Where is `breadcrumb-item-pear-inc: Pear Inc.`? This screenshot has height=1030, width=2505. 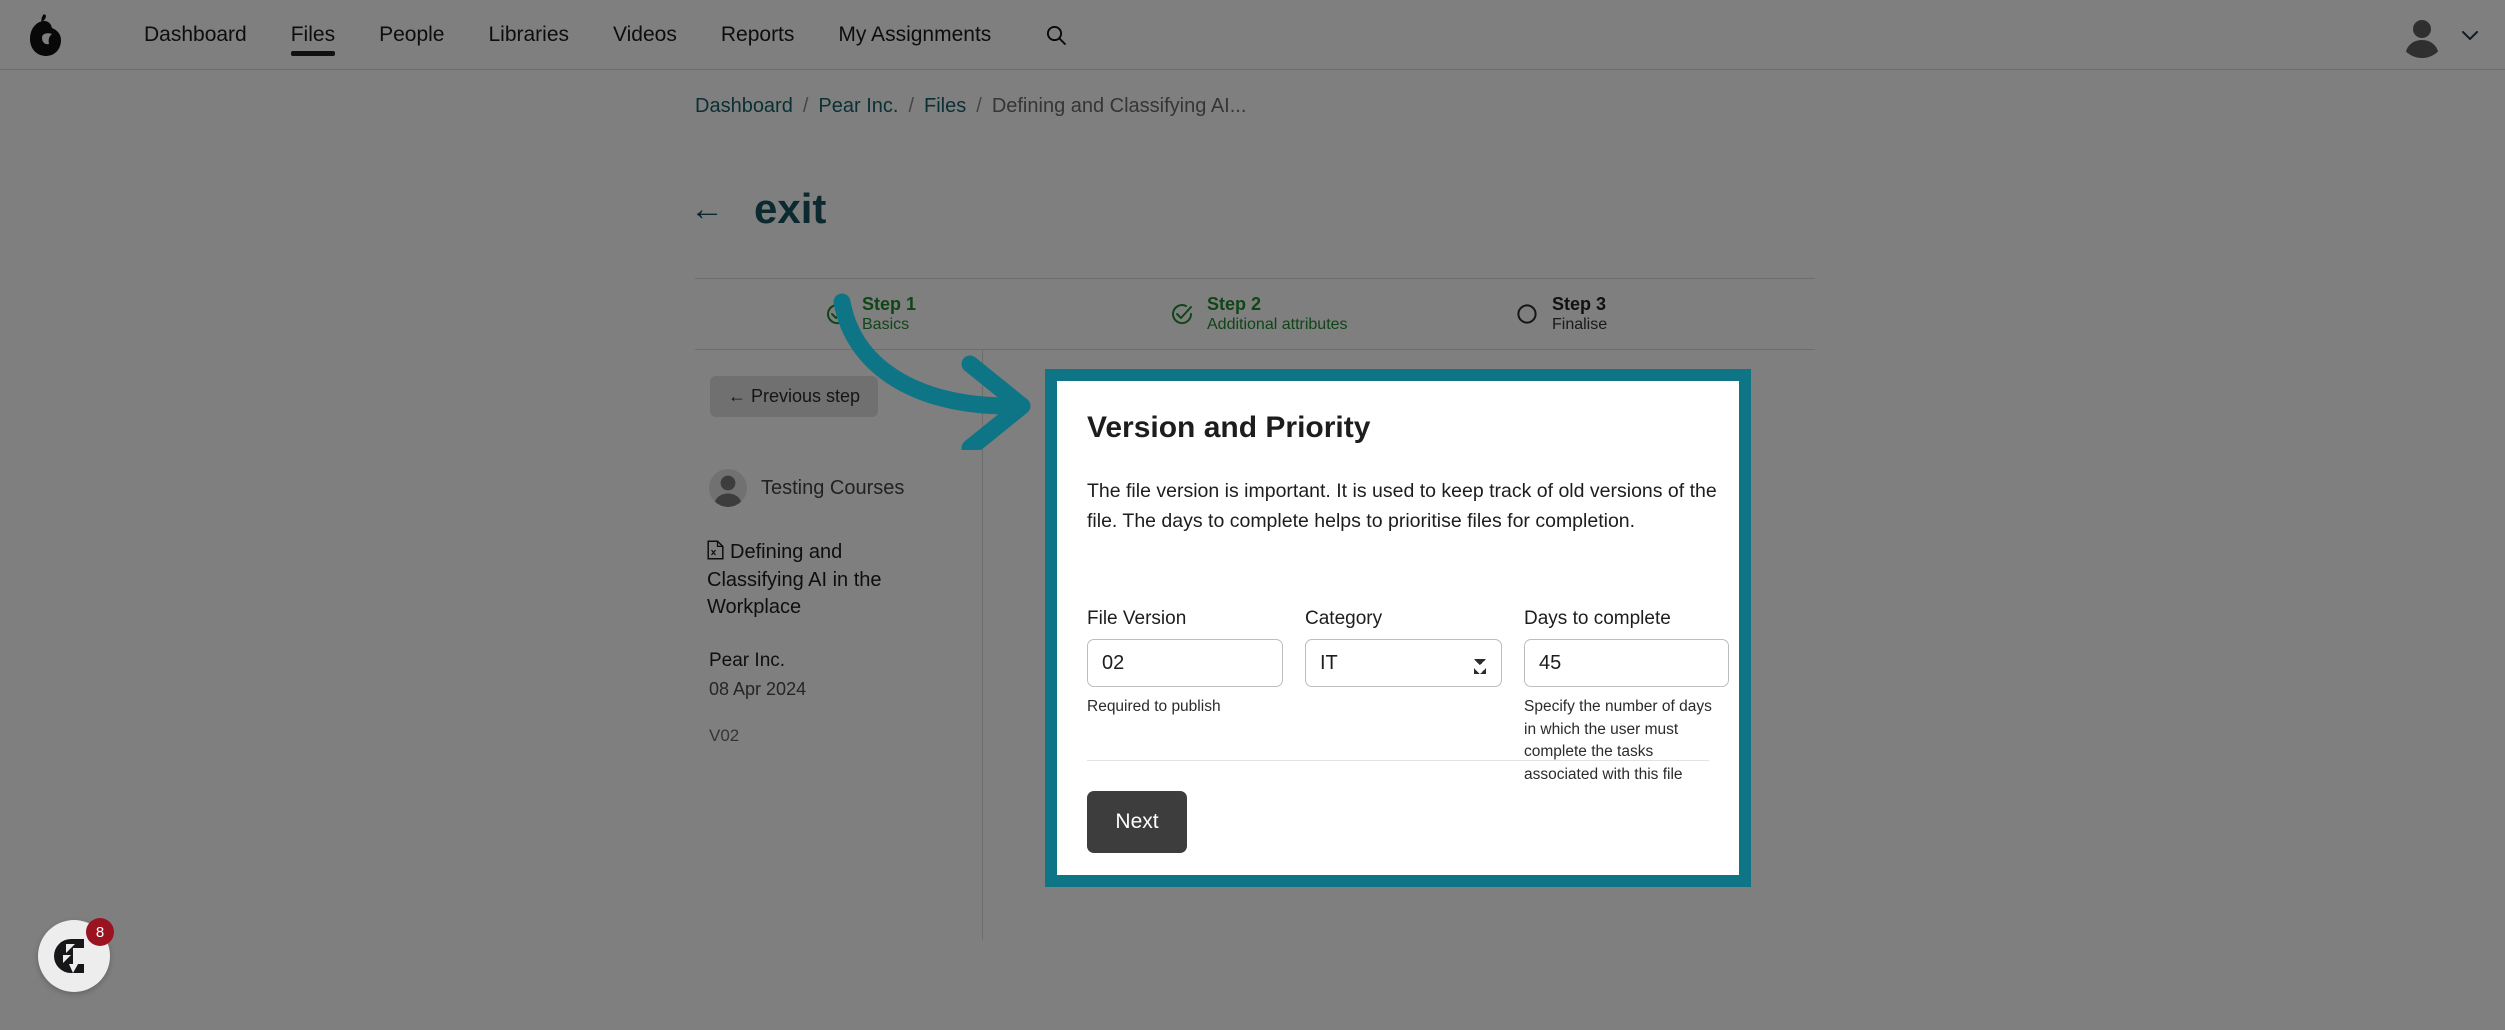 breadcrumb-item-pear-inc: Pear Inc. is located at coordinates (858, 106).